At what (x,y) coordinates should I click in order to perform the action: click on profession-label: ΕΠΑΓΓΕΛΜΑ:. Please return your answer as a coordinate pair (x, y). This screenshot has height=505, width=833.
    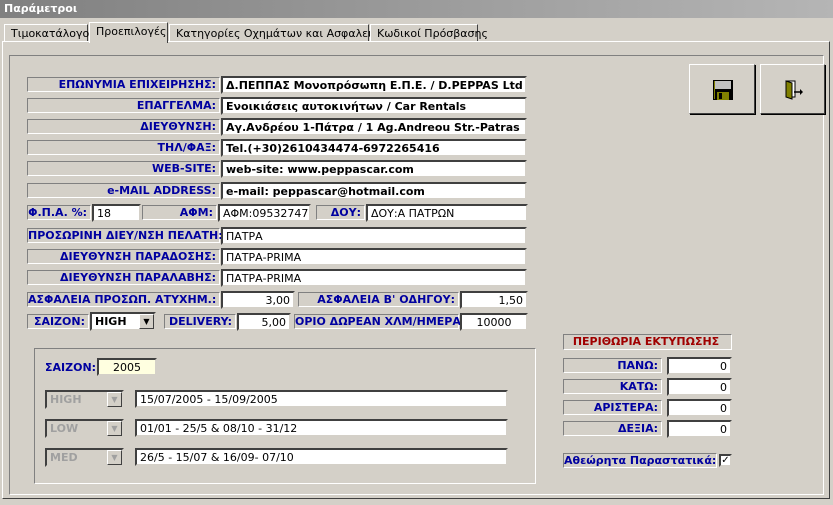
    Looking at the image, I should click on (123, 105).